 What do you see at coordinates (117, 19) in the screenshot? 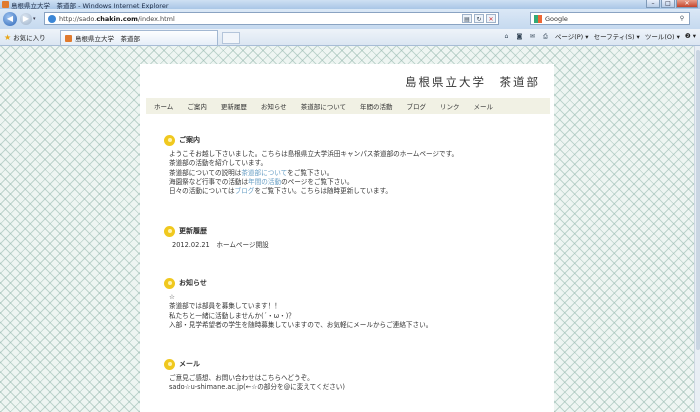
I see `url-text: http://sado.chakin.com/index.html` at bounding box center [117, 19].